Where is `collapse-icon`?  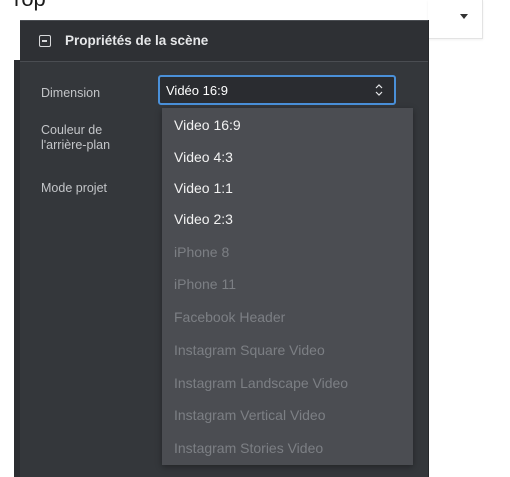 collapse-icon is located at coordinates (45, 41).